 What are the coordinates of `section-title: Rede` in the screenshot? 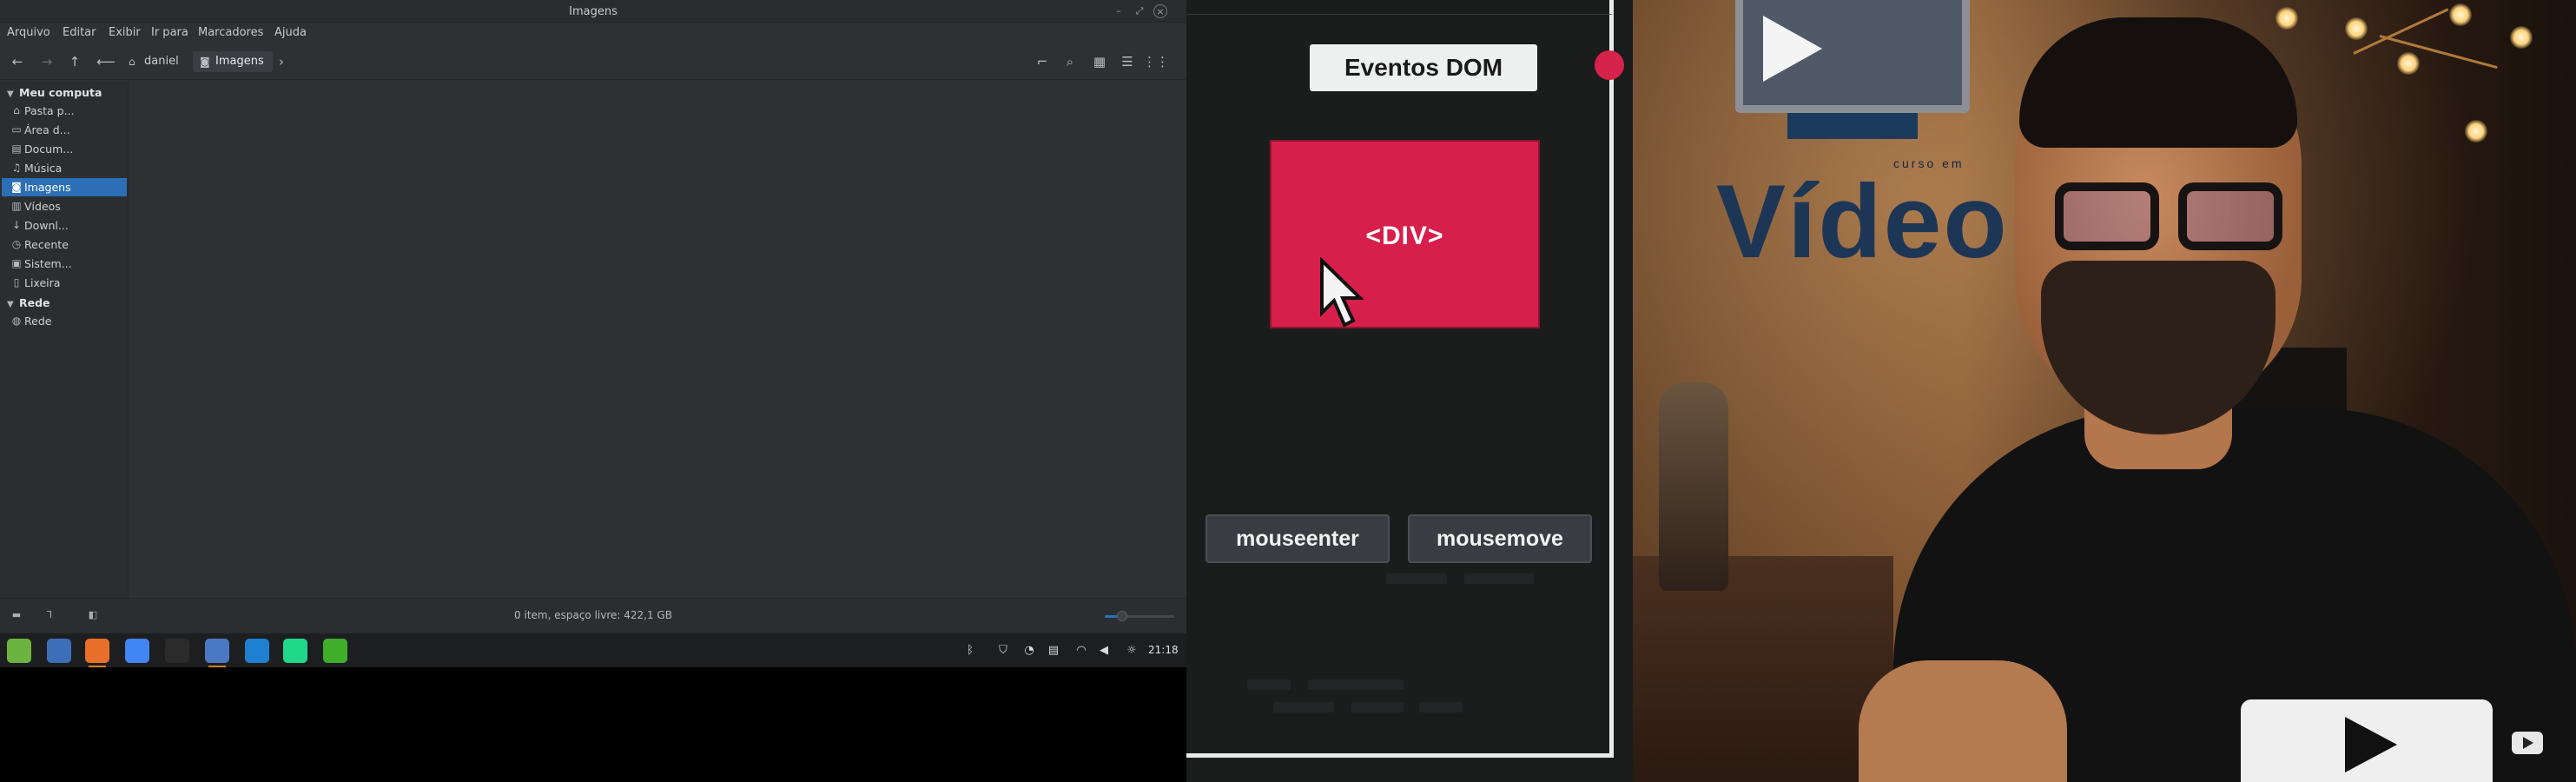 It's located at (34, 302).